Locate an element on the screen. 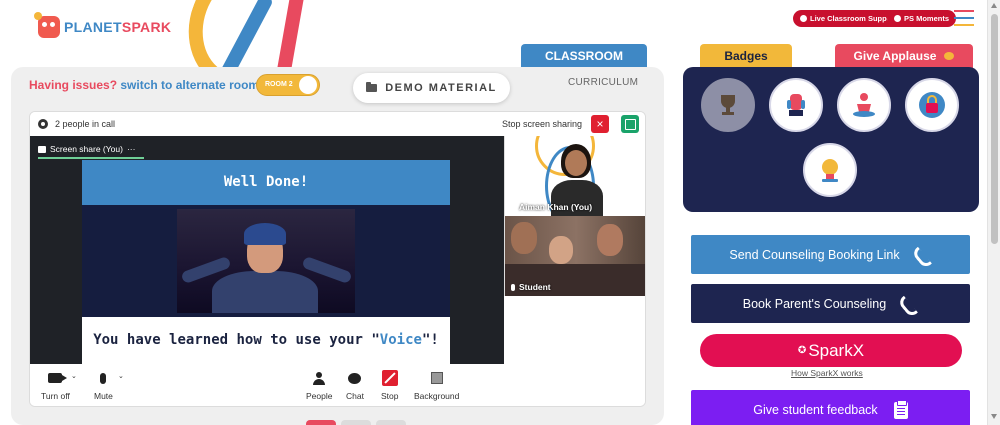  settings-icon is located at coordinates (43, 124).